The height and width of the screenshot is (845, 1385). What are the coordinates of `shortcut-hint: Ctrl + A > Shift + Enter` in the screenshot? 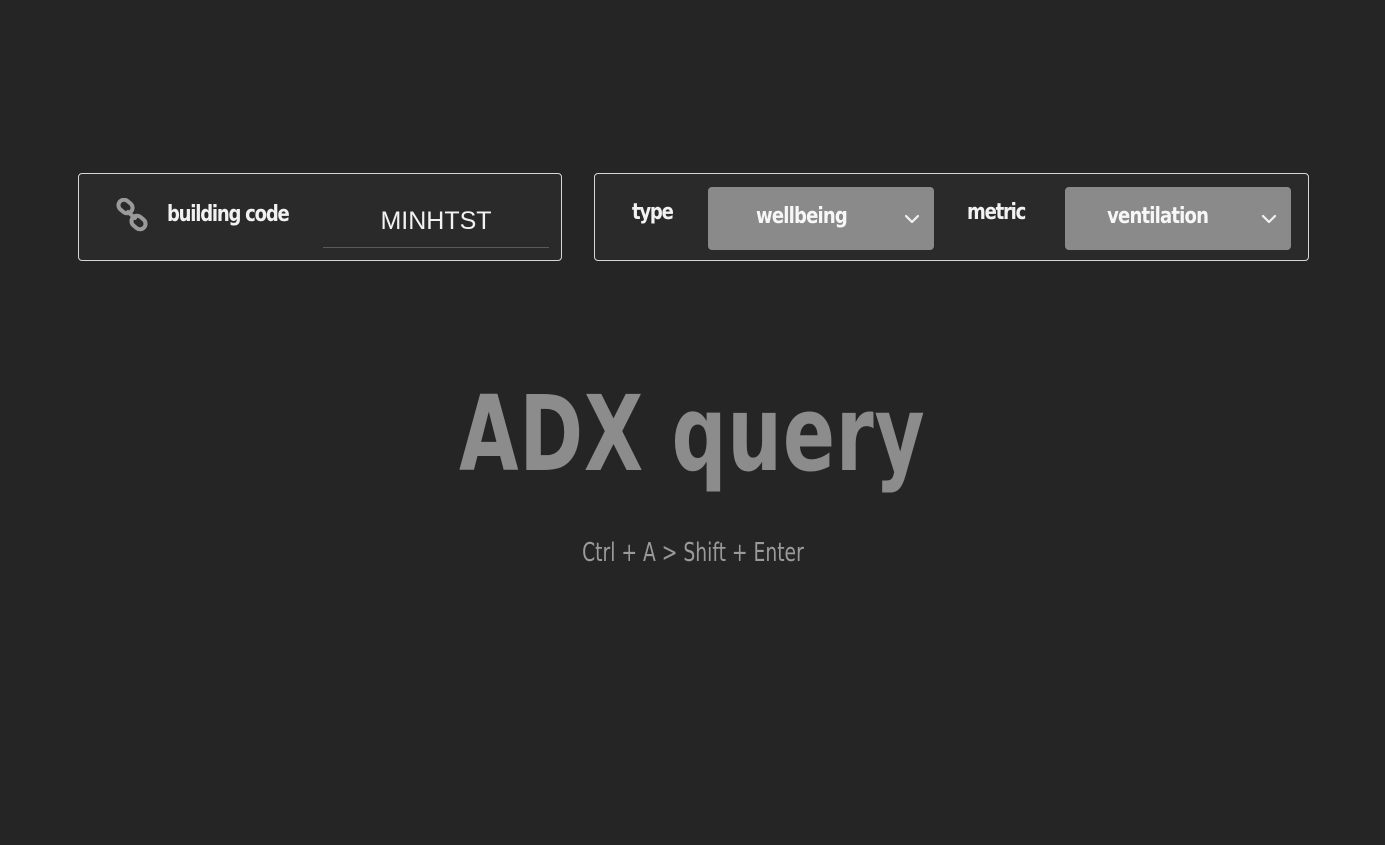 It's located at (692, 553).